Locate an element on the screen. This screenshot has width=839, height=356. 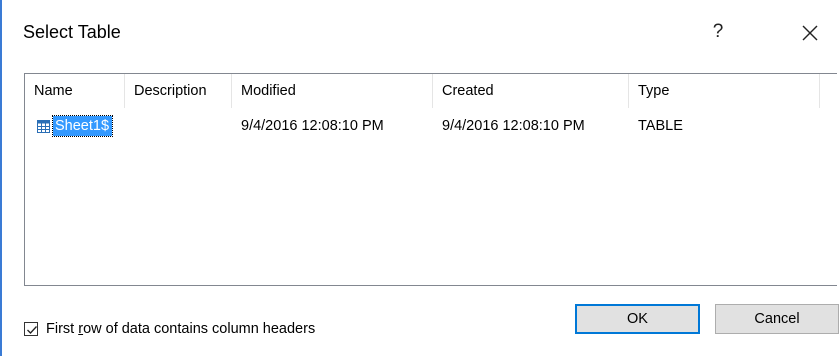
checkmark-icon is located at coordinates (32, 330).